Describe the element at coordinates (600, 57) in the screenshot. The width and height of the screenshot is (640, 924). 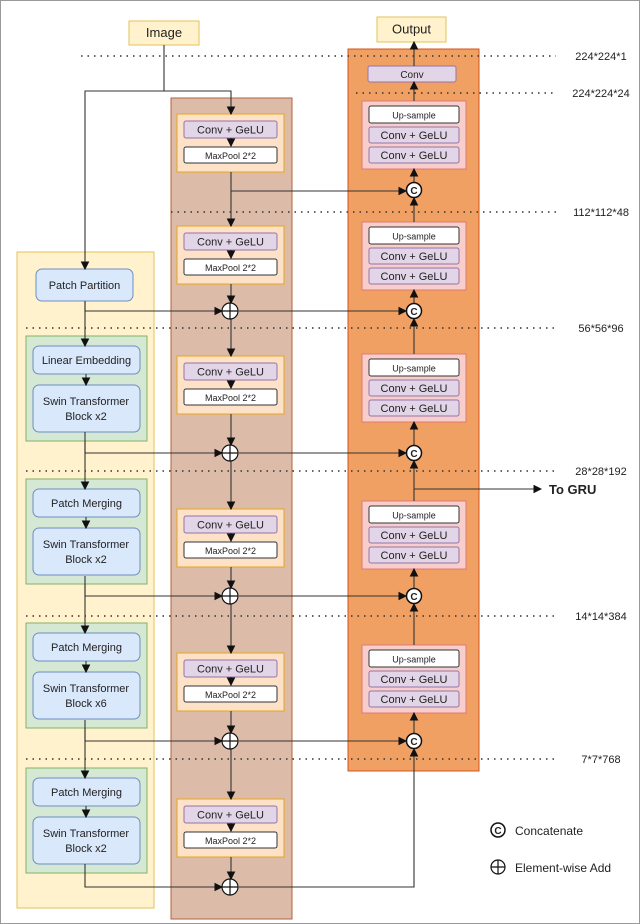
I see `resolution-label: 224*224*1` at that location.